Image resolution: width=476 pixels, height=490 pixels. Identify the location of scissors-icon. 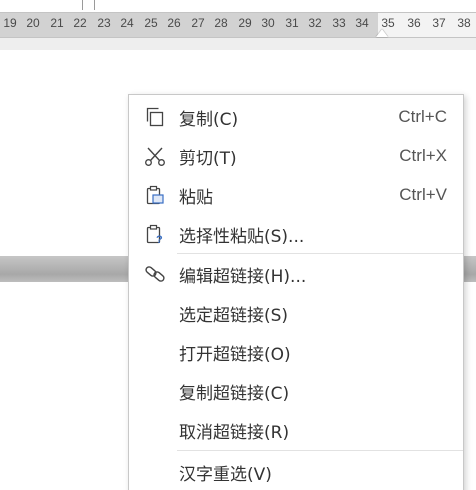
(155, 156).